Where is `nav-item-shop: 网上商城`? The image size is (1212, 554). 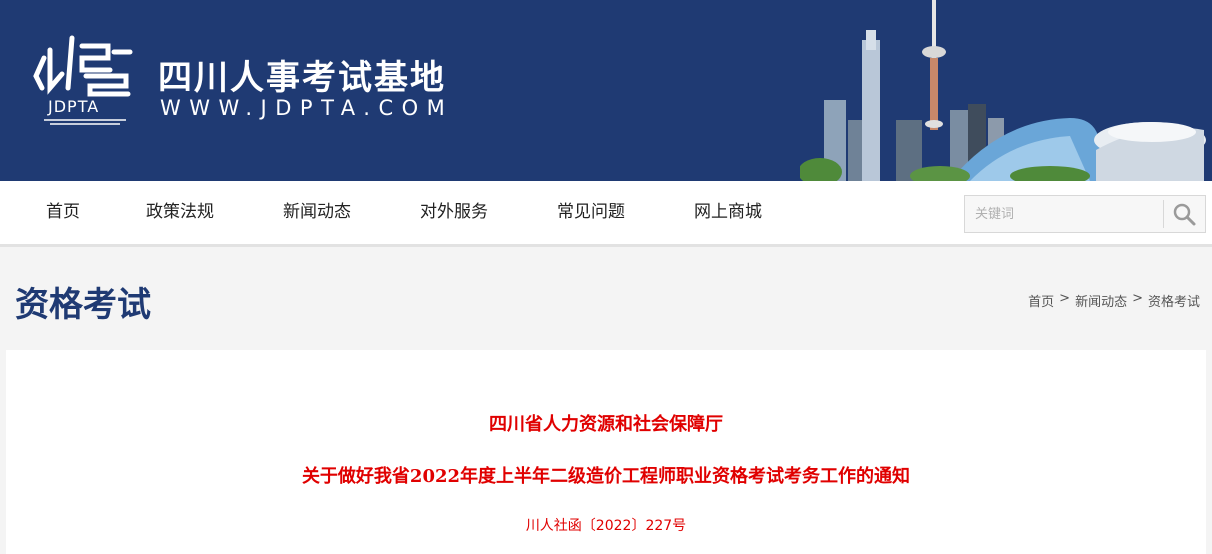
nav-item-shop: 网上商城 is located at coordinates (728, 212).